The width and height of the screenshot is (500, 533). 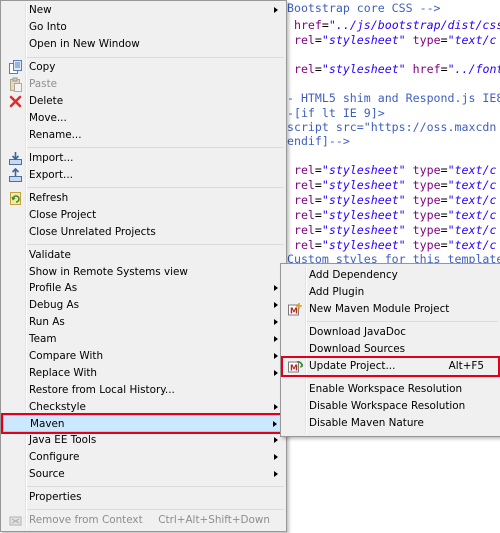 I want to click on menu-item-checkstyle: Checkstyle, so click(x=143, y=407).